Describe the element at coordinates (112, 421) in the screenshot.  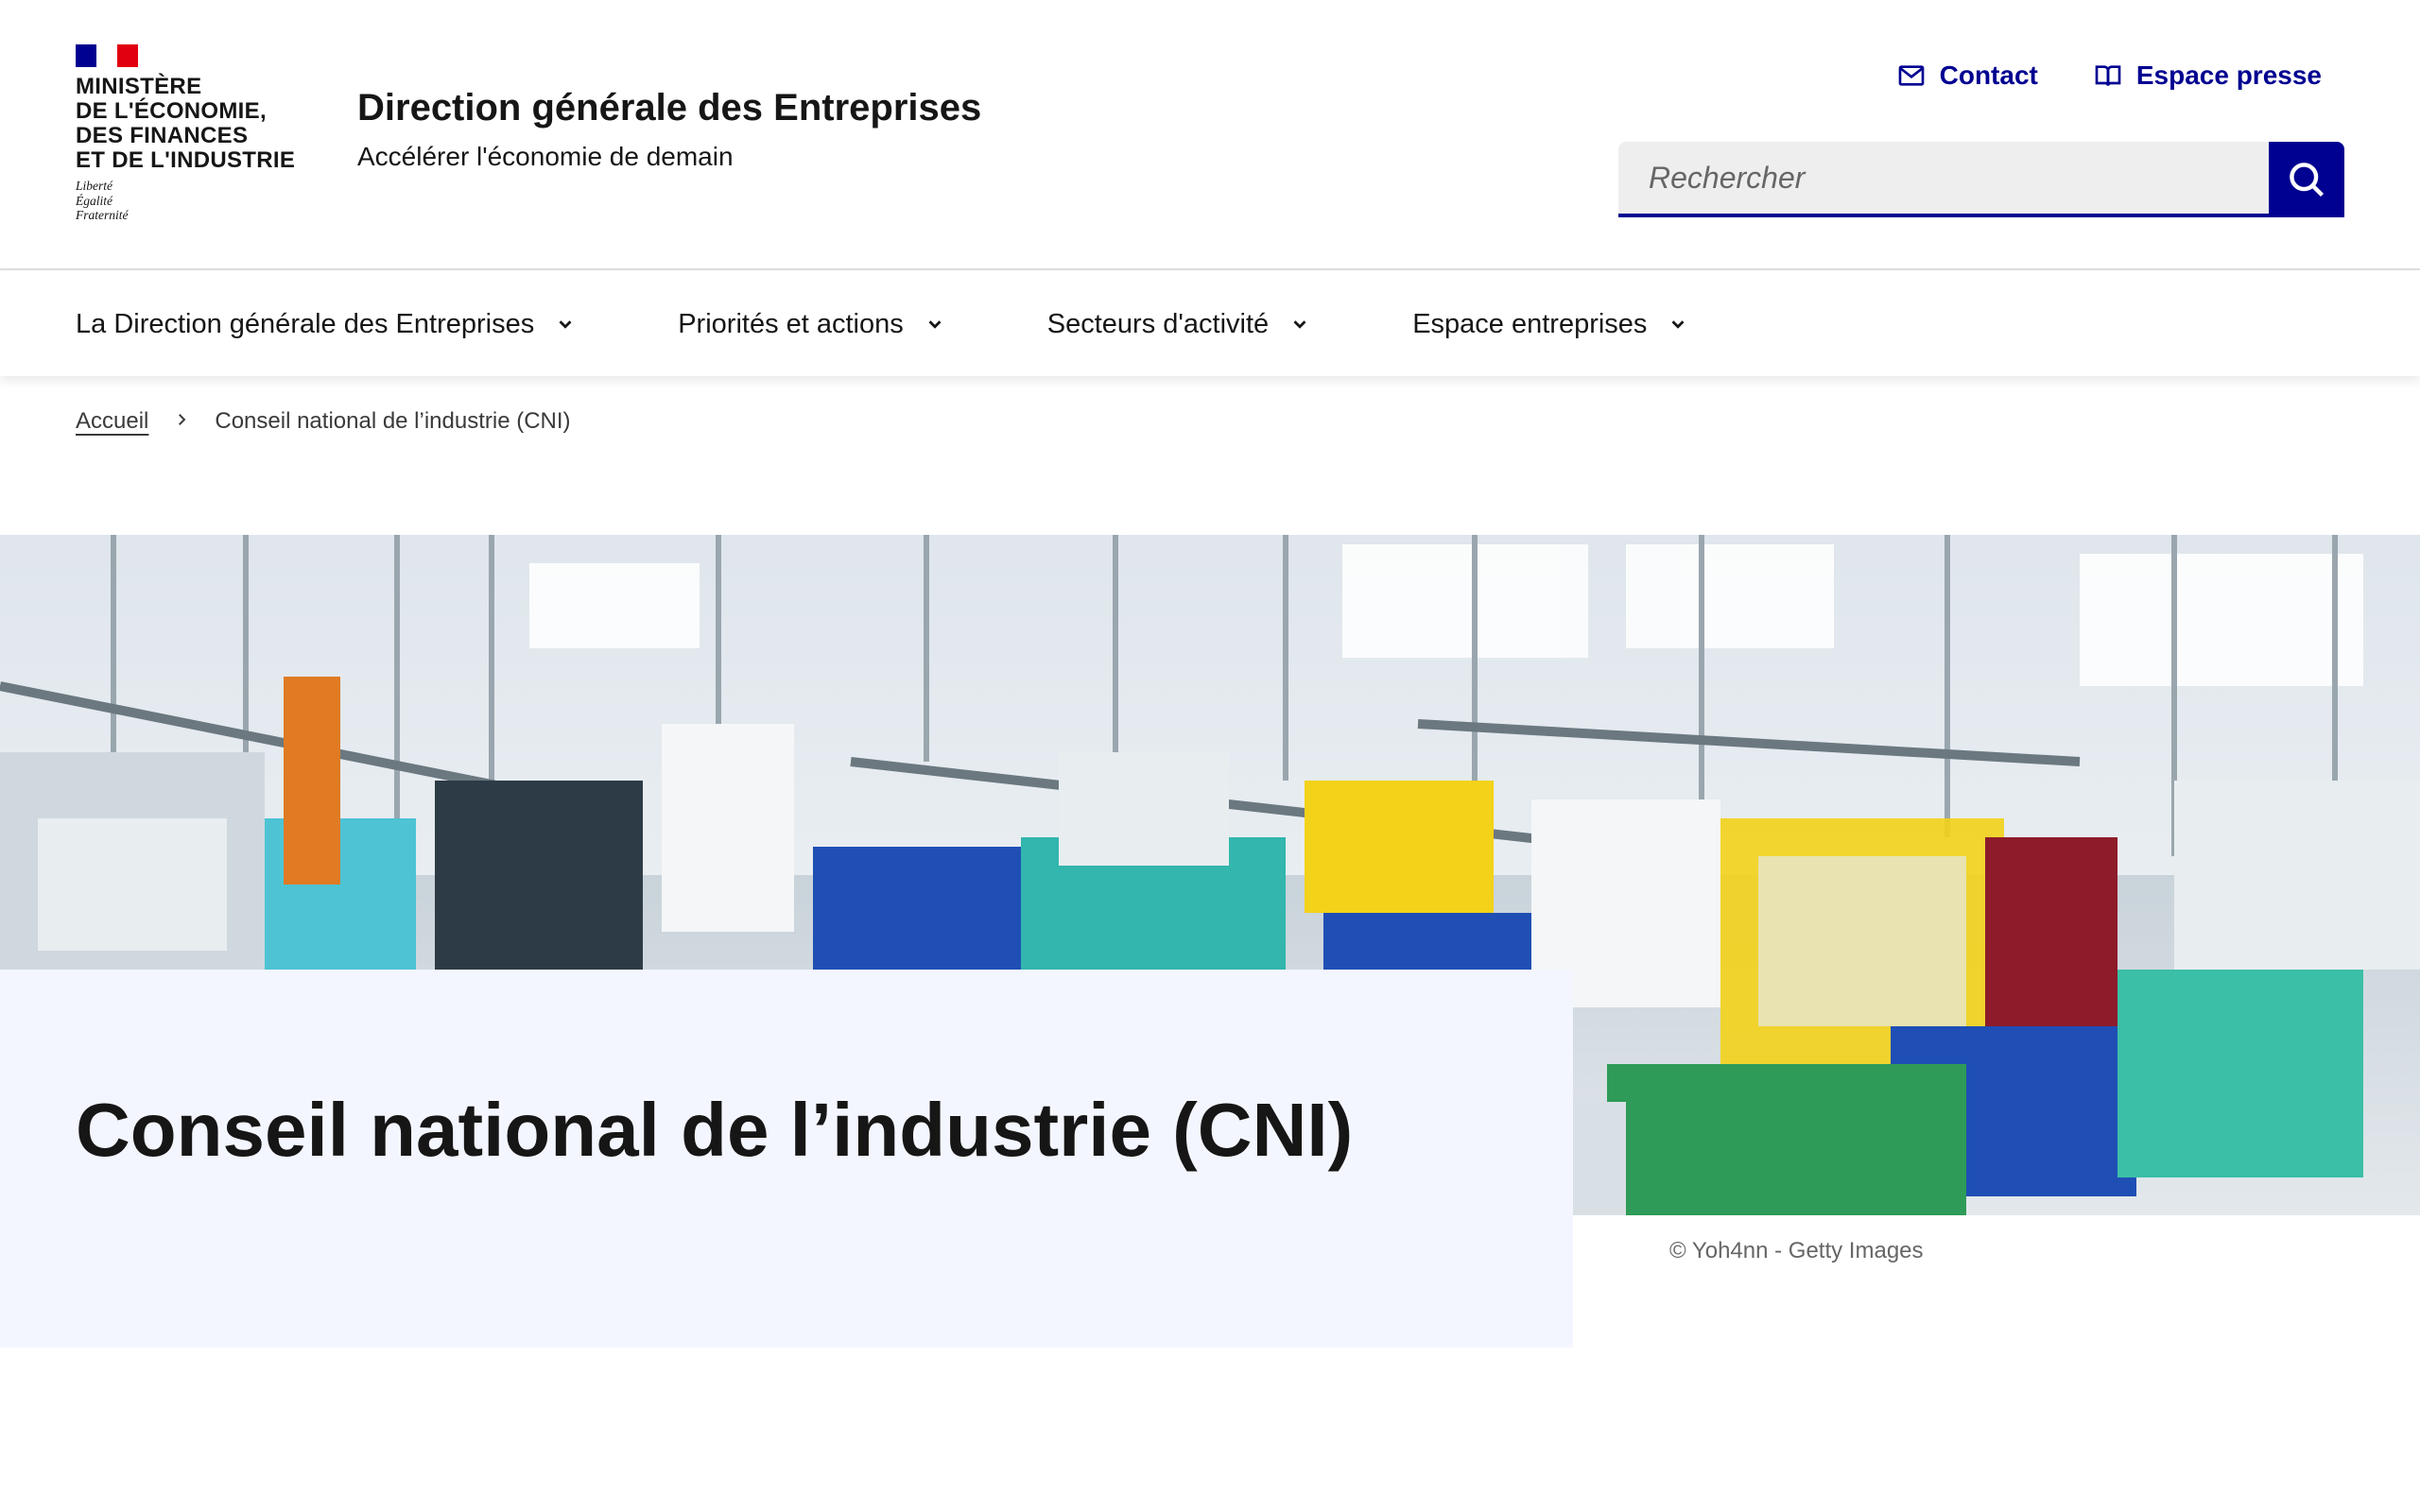
I see `breadcrumb-home-link: Accueil` at that location.